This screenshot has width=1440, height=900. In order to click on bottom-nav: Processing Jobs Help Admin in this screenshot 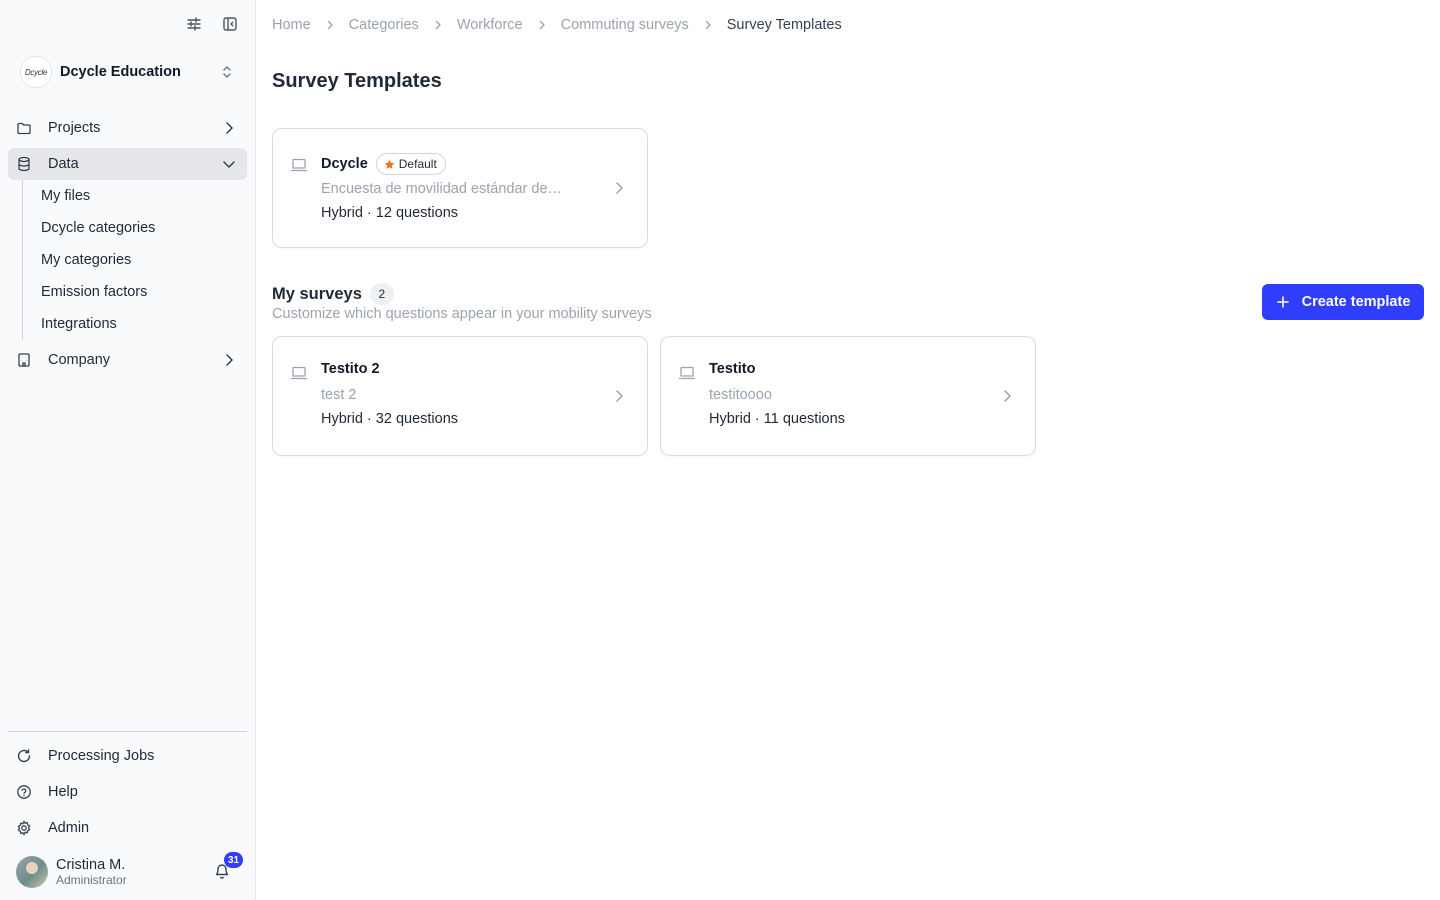, I will do `click(127, 794)`.